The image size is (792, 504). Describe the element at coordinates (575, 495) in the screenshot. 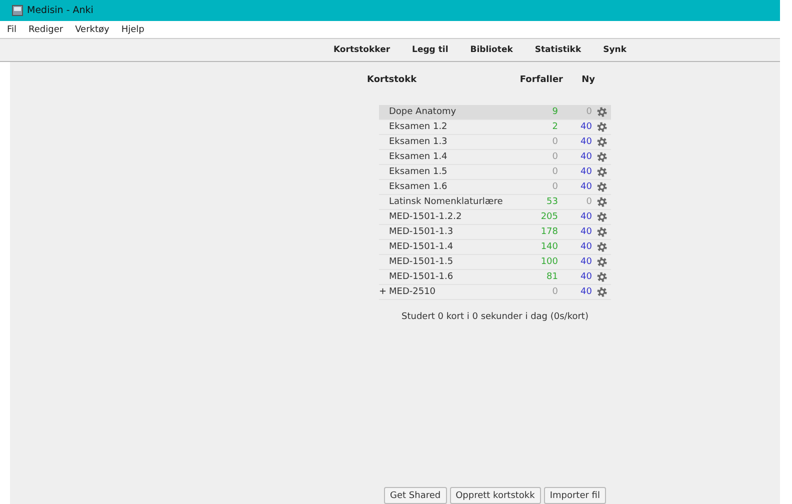

I see `action-button: Importer fil` at that location.